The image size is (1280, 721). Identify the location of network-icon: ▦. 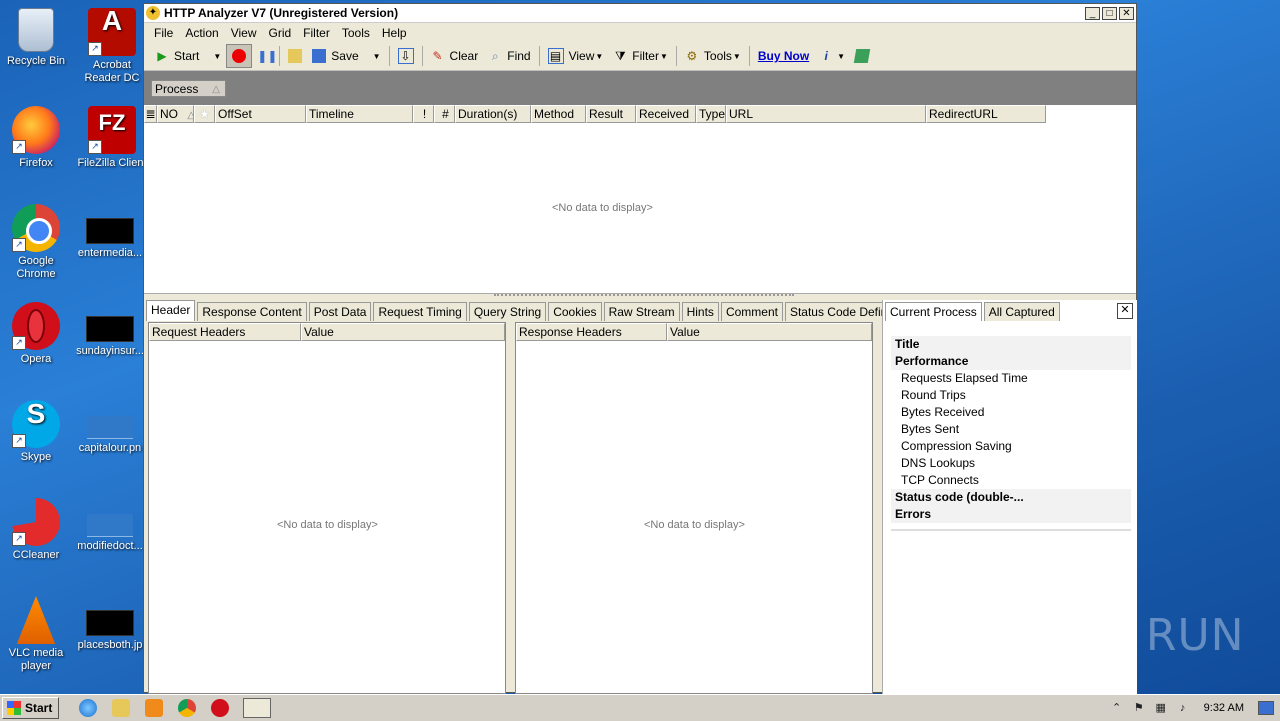
(1161, 708).